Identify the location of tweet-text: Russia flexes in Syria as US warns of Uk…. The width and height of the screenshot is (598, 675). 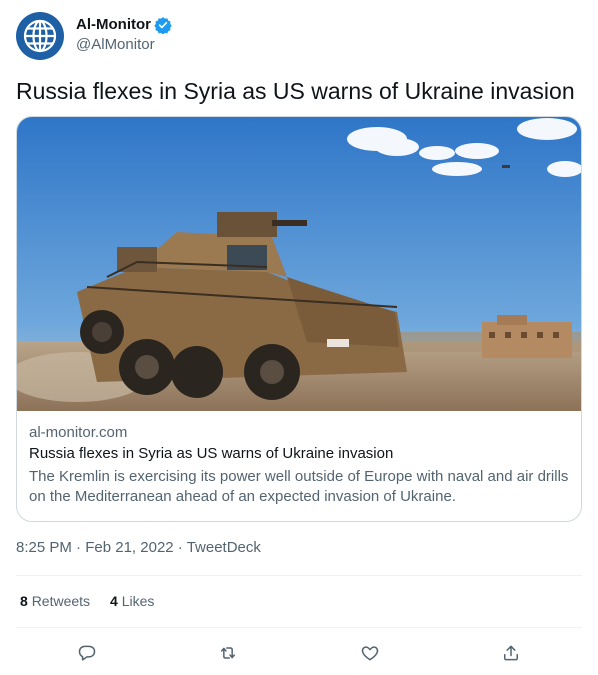
(295, 91).